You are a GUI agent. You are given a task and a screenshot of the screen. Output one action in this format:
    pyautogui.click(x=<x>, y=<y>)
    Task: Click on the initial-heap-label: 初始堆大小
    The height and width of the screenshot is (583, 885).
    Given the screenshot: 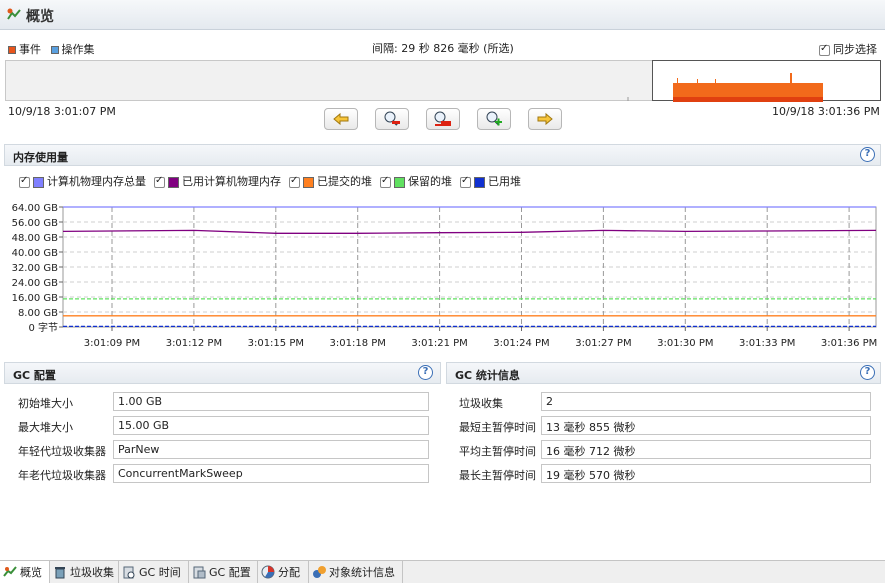 What is the action you would take?
    pyautogui.click(x=45, y=403)
    